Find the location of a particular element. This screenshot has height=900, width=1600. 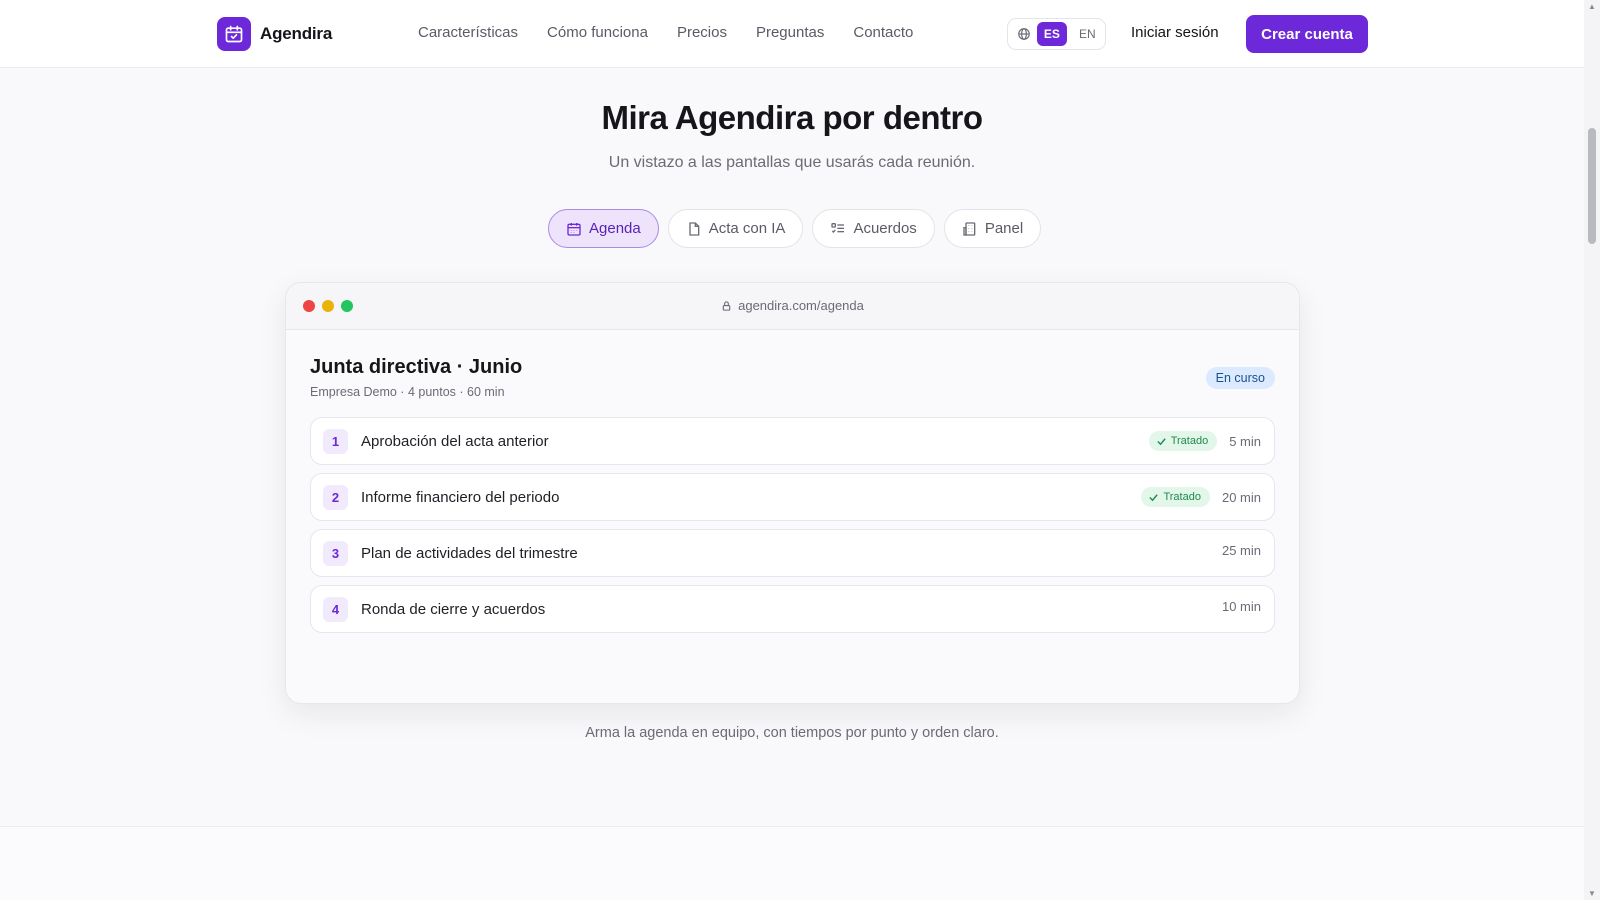

nav-link-preguntas: Preguntas is located at coordinates (790, 32).